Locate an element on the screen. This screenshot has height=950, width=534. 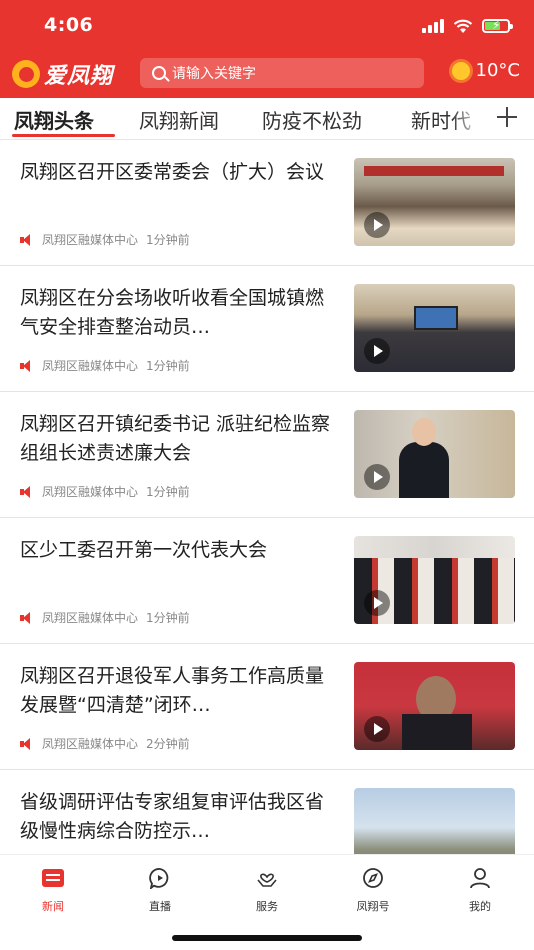
nav-service: 服务 is located at coordinates (267, 890).